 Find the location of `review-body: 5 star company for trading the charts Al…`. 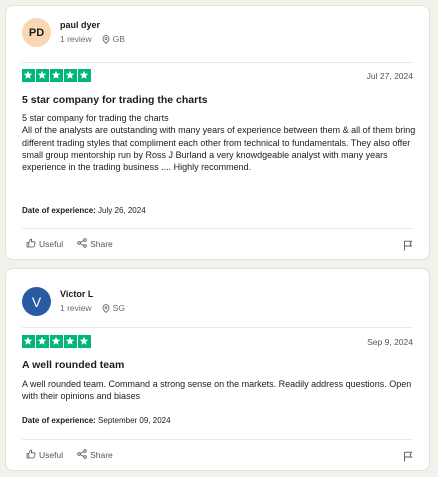

review-body: 5 star company for trading the charts Al… is located at coordinates (219, 142).